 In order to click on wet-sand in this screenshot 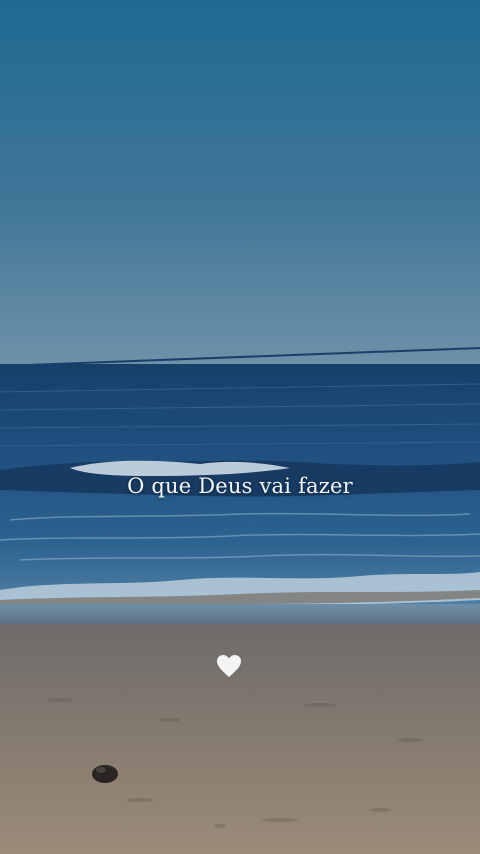, I will do `click(240, 615)`.